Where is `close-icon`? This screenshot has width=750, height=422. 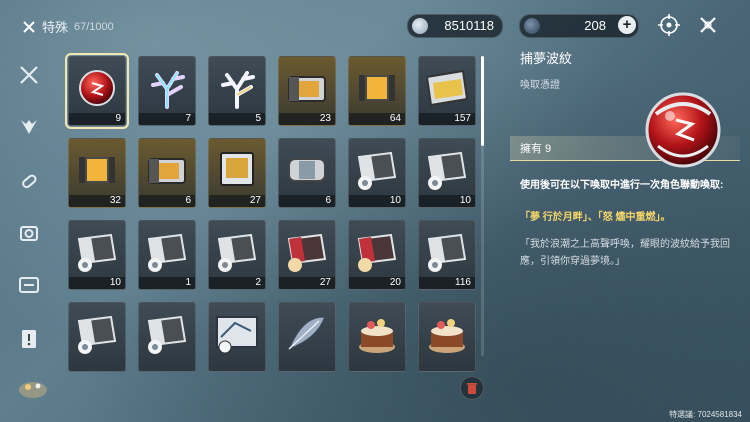
close-icon is located at coordinates (708, 25).